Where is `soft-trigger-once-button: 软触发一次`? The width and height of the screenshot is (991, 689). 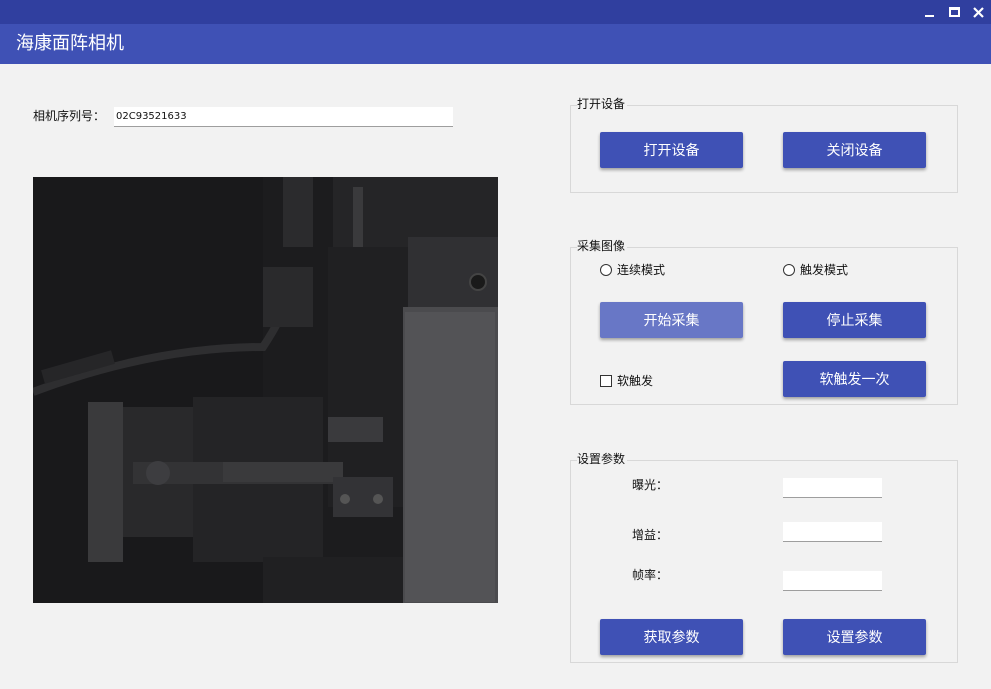 soft-trigger-once-button: 软触发一次 is located at coordinates (854, 379).